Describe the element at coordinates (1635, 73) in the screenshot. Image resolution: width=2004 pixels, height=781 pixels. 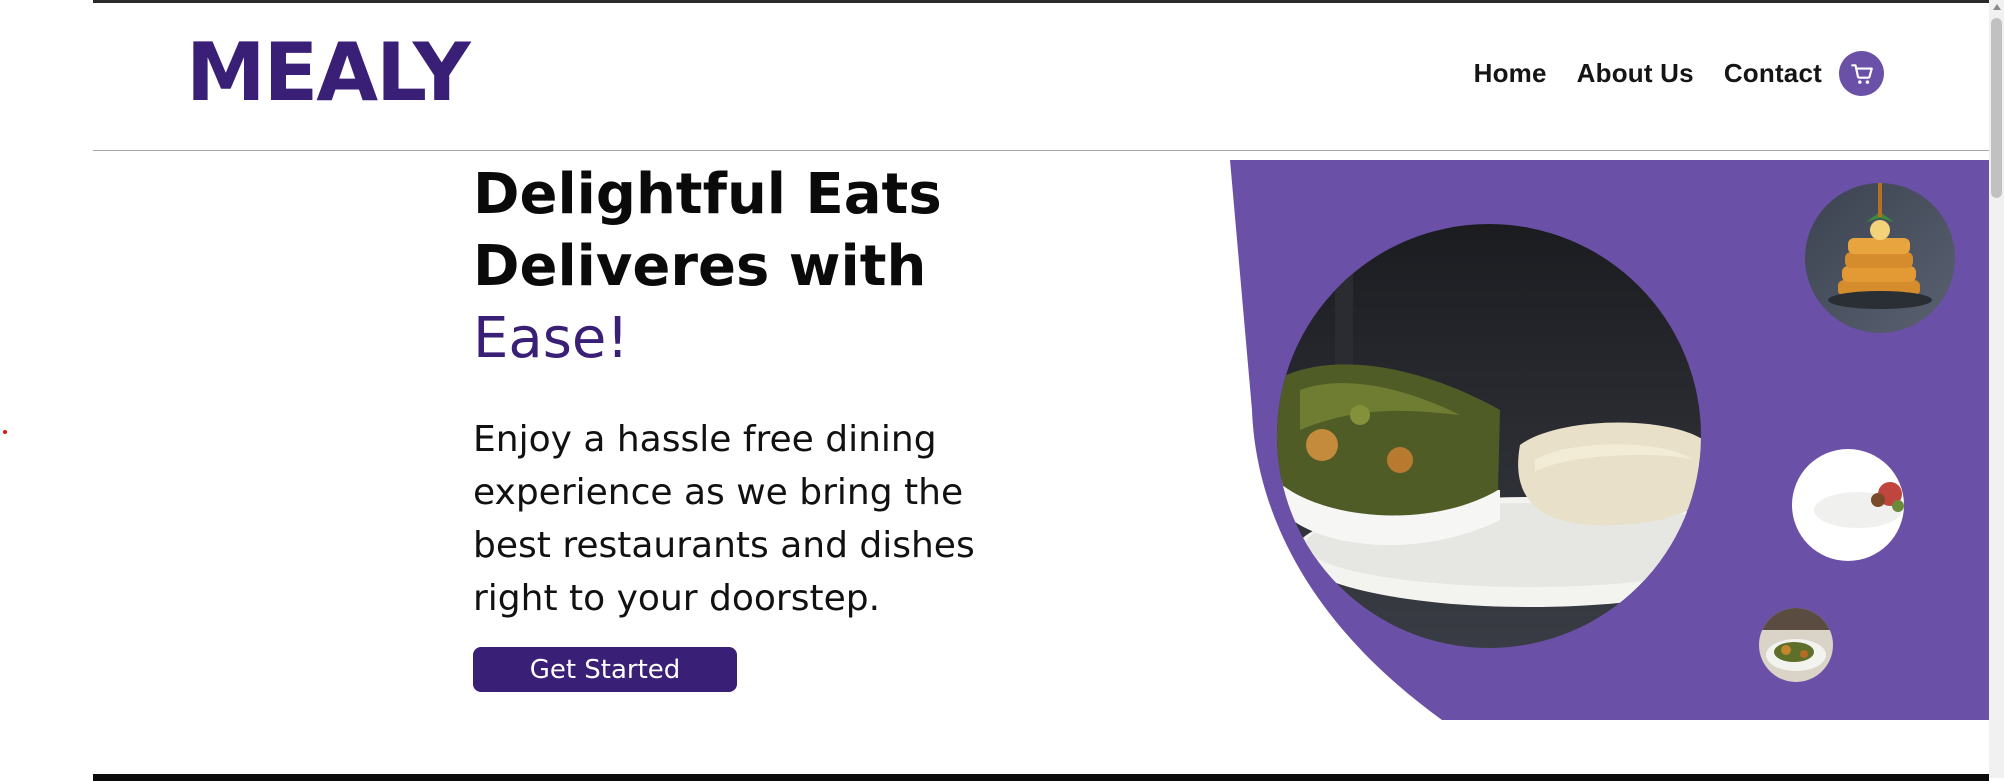
I see `nav-about-us: About Us` at that location.